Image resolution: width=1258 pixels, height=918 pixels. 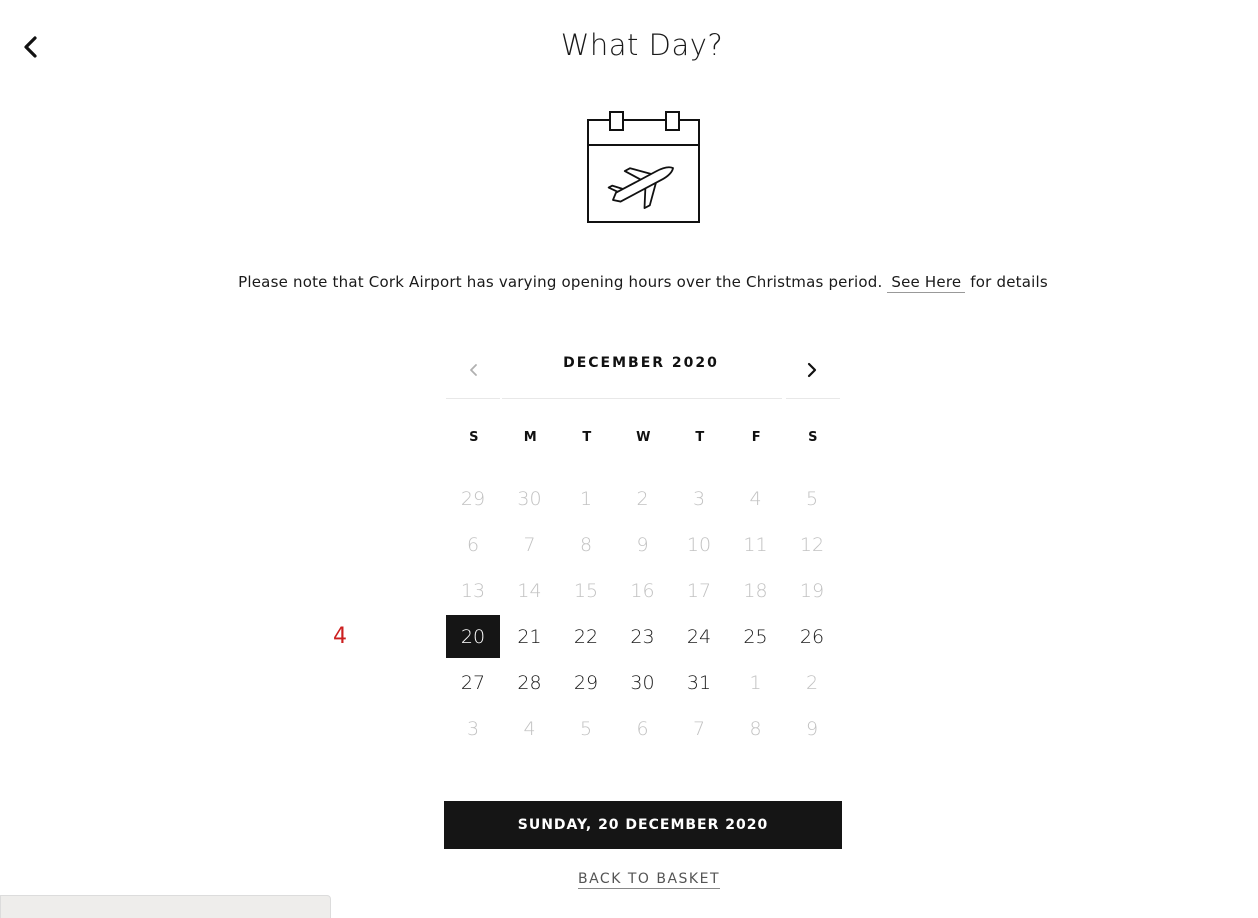 I want to click on annotation-marker: 4, so click(x=340, y=636).